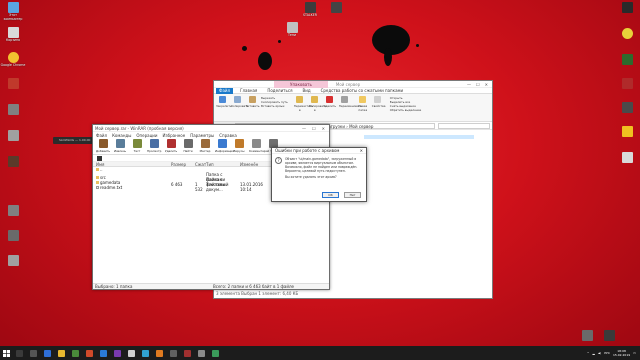 The height and width of the screenshot is (360, 640). Describe the element at coordinates (588, 353) in the screenshot. I see `chevron-up-icon: ^` at that location.